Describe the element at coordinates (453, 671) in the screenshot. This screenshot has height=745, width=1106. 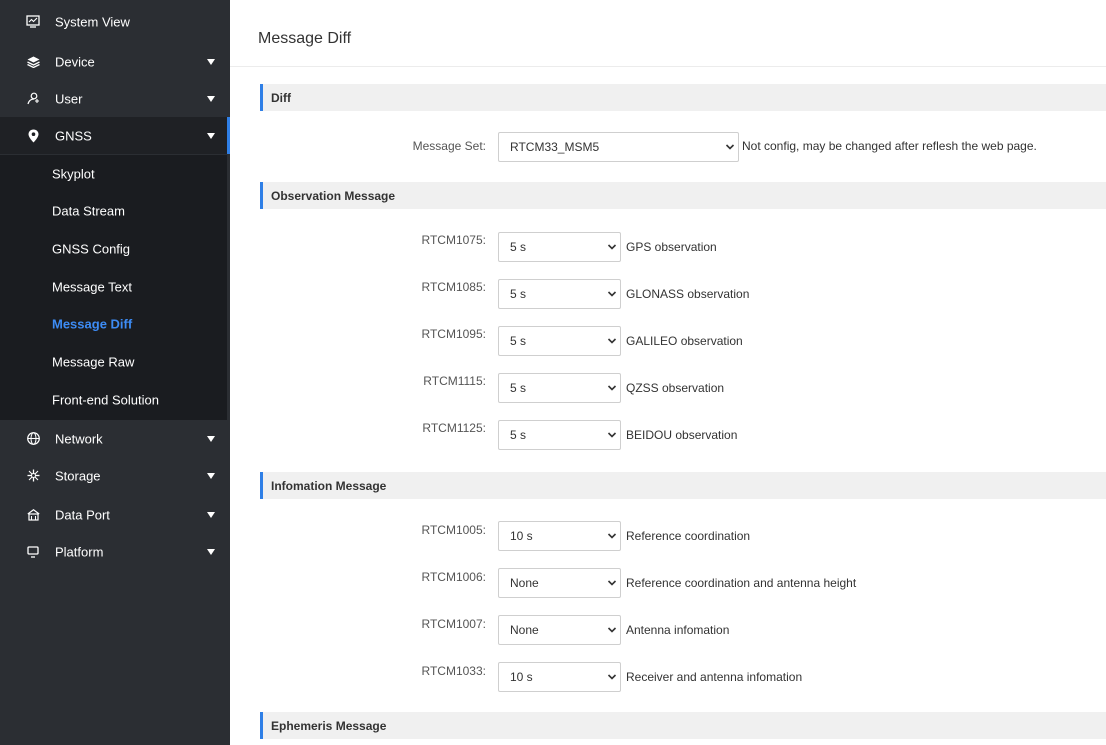
I see `rtcm1033-label: RTCM1033:` at that location.